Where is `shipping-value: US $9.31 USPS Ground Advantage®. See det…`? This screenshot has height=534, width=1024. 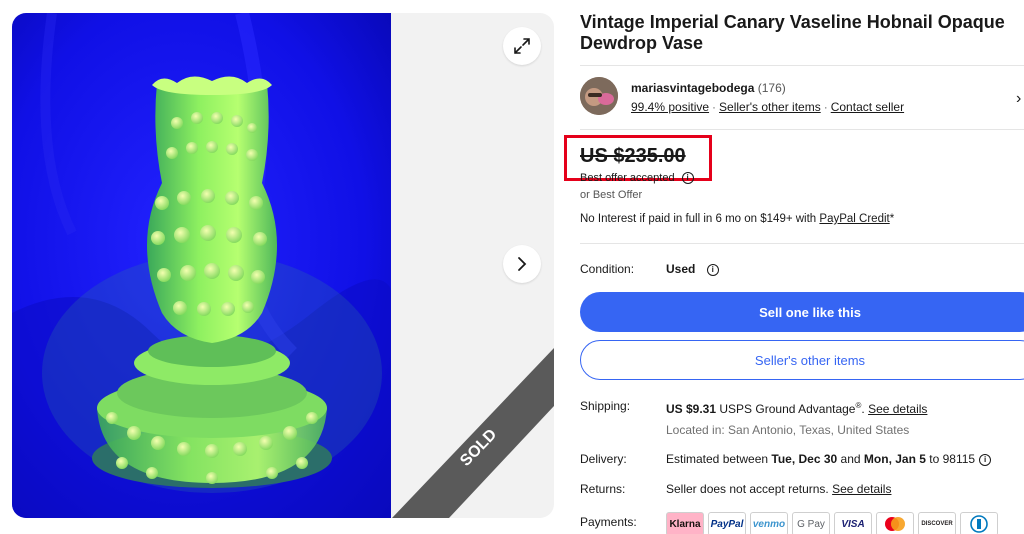 shipping-value: US $9.31 USPS Ground Advantage®. See det… is located at coordinates (796, 408).